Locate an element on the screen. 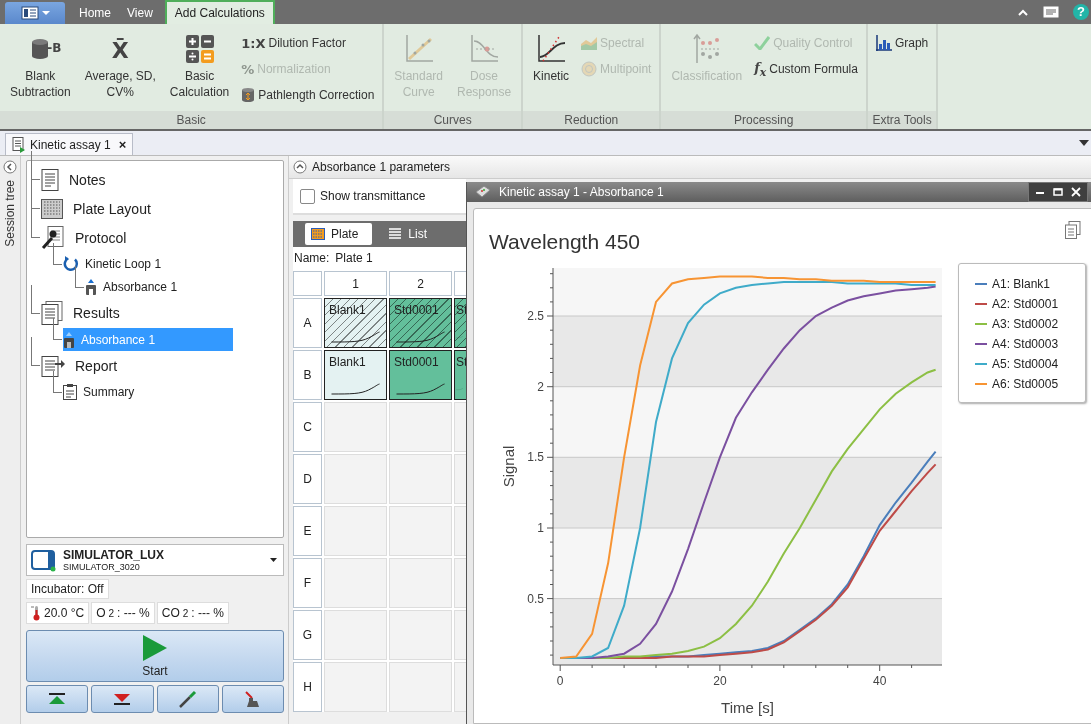  instrument-selector: SIMULATOR_LUX SIMULATOR_3020 is located at coordinates (155, 560).